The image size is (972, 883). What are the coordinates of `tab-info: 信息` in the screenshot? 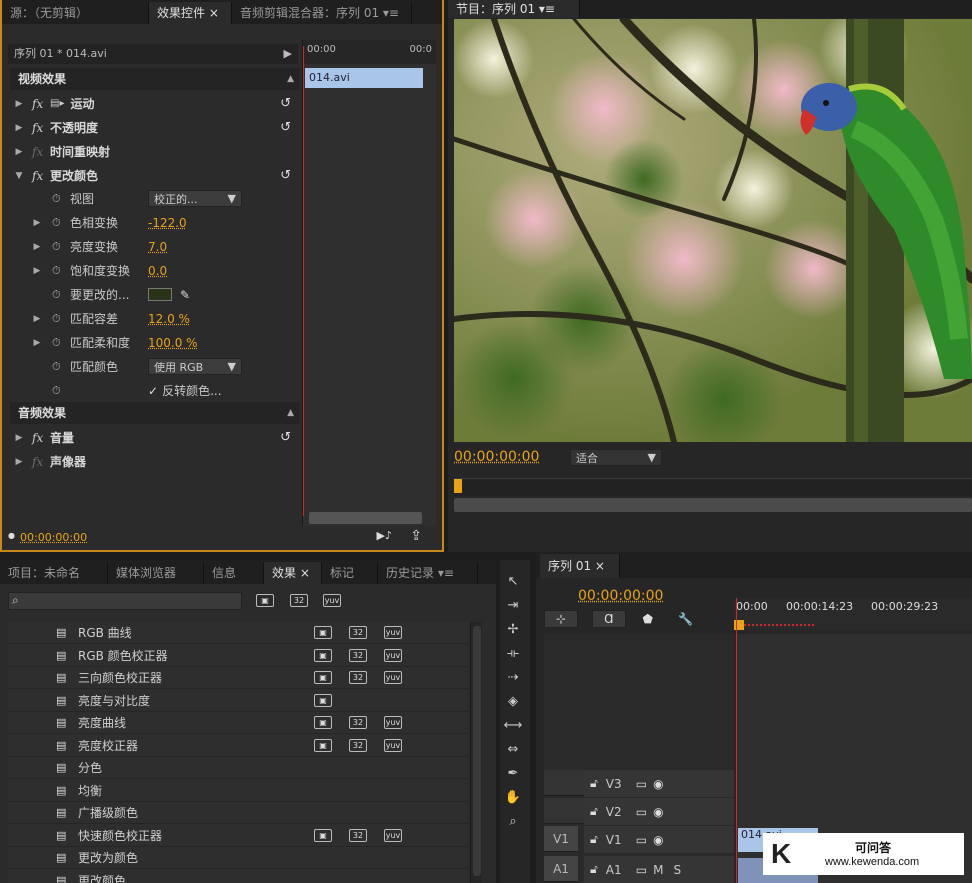 It's located at (234, 573).